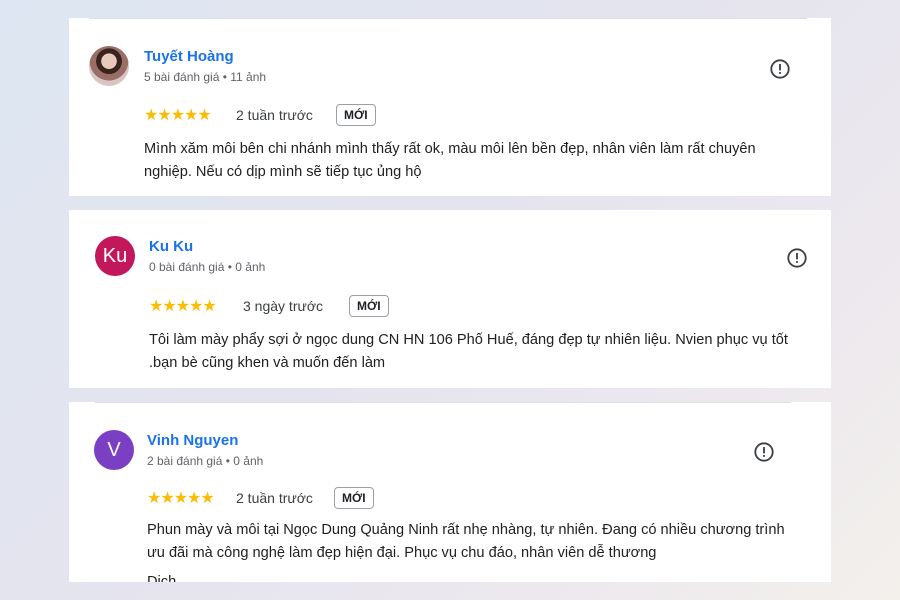  Describe the element at coordinates (109, 66) in the screenshot. I see `avatar` at that location.